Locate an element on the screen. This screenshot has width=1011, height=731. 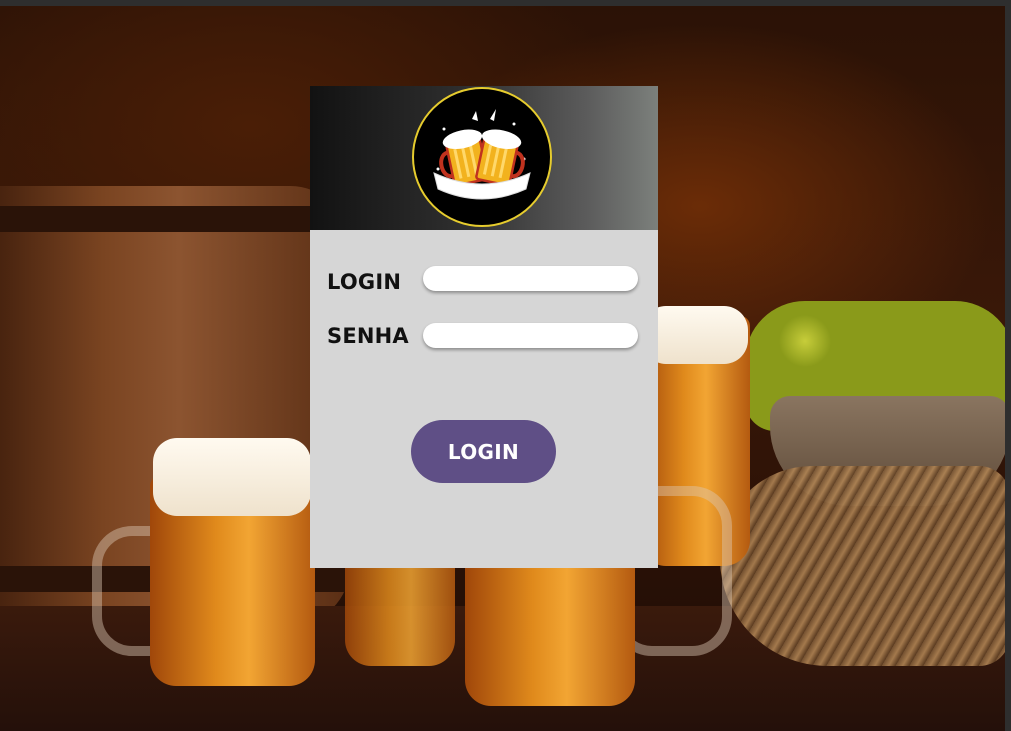
beer-mugs-logo-icon is located at coordinates (482, 157).